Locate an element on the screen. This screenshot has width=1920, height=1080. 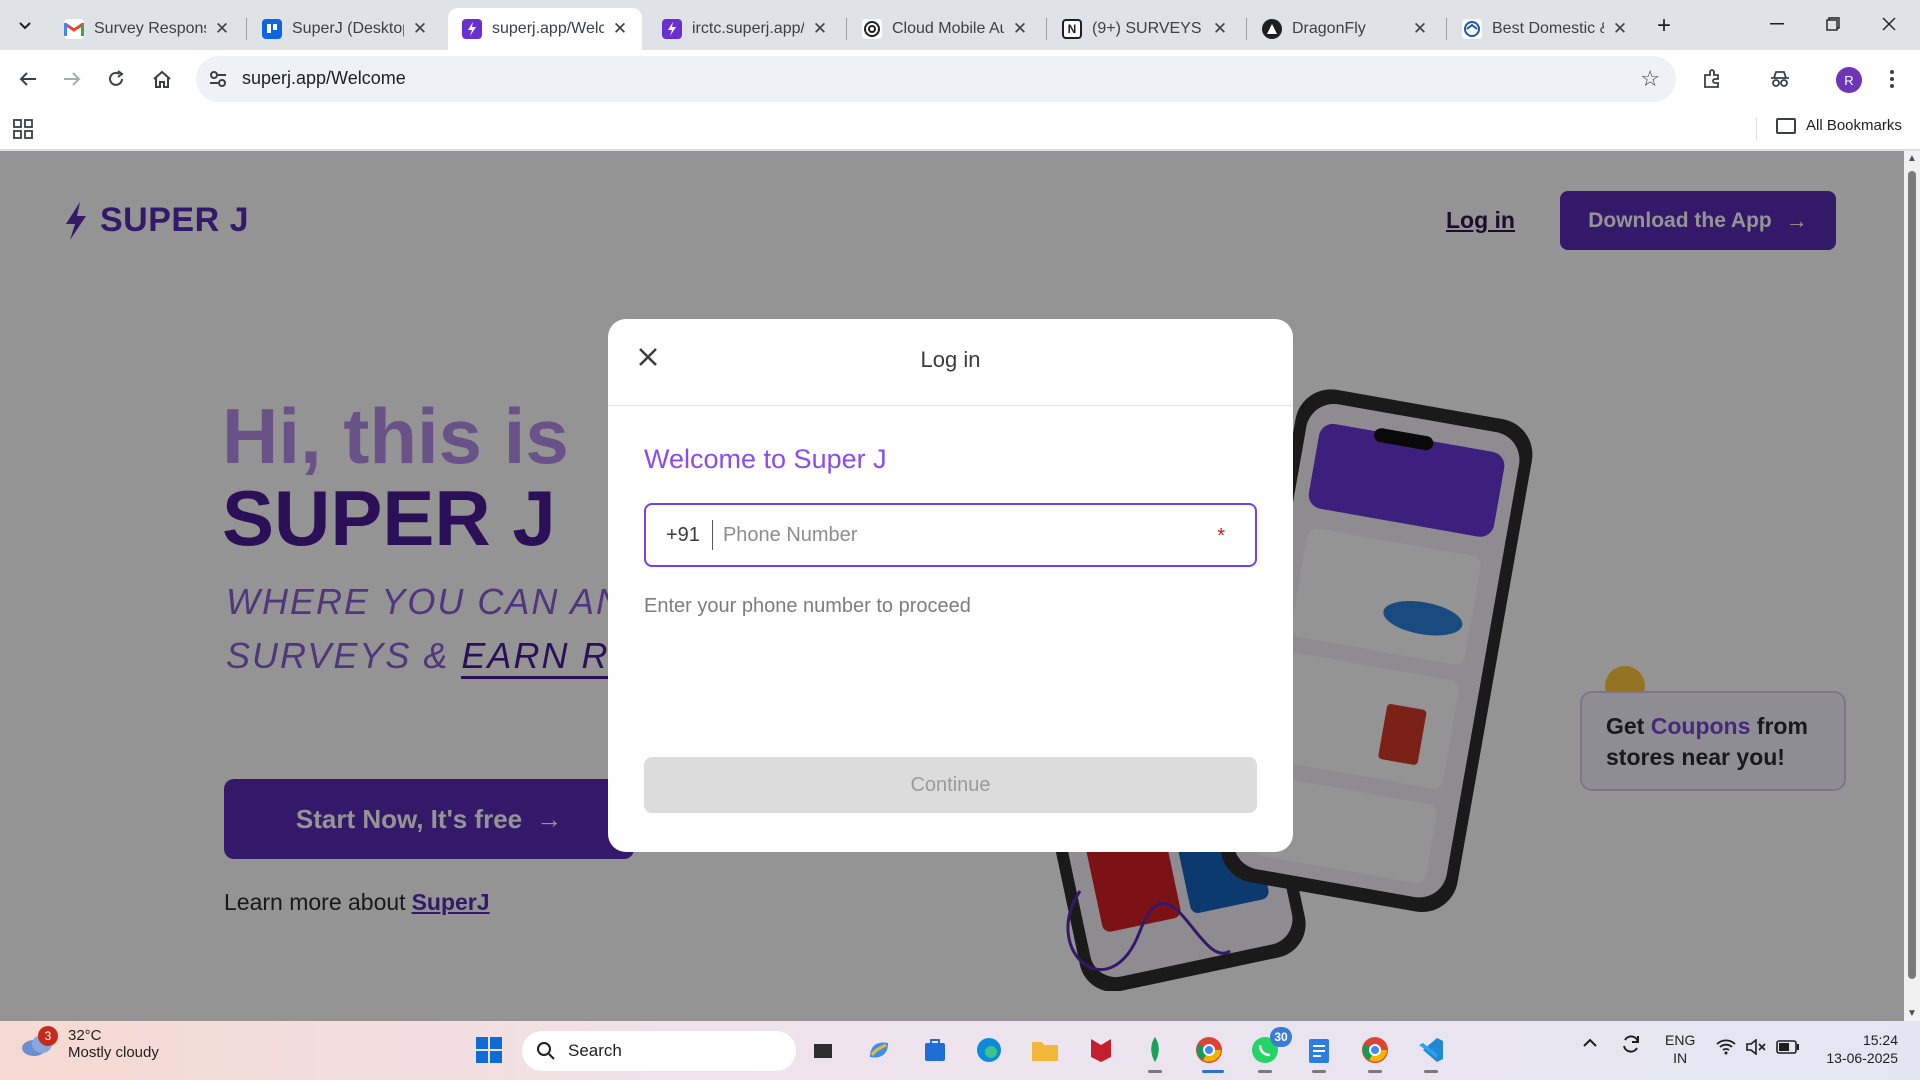
scroll-up-icon: ▲ is located at coordinates (1912, 158).